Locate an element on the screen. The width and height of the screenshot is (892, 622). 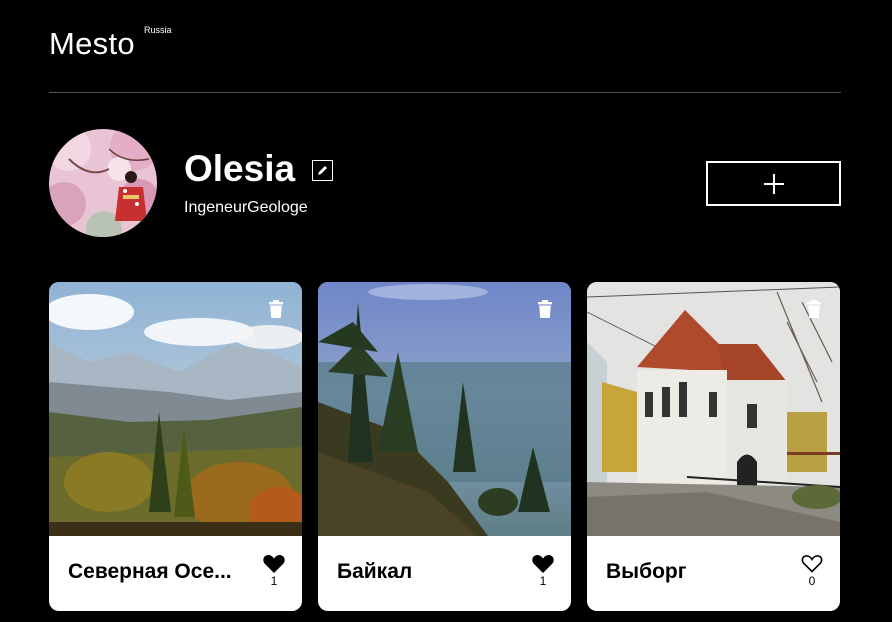
plus-icon is located at coordinates (773, 183).